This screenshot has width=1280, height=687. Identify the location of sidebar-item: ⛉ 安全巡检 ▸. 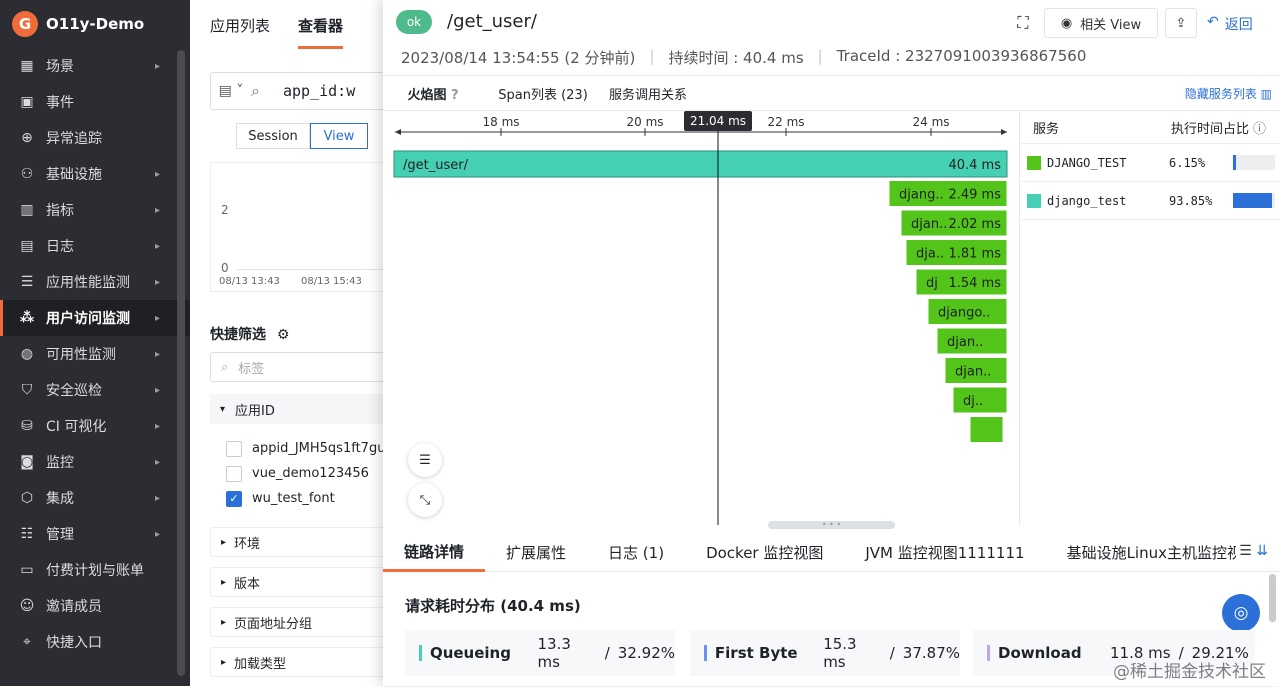
(95, 390).